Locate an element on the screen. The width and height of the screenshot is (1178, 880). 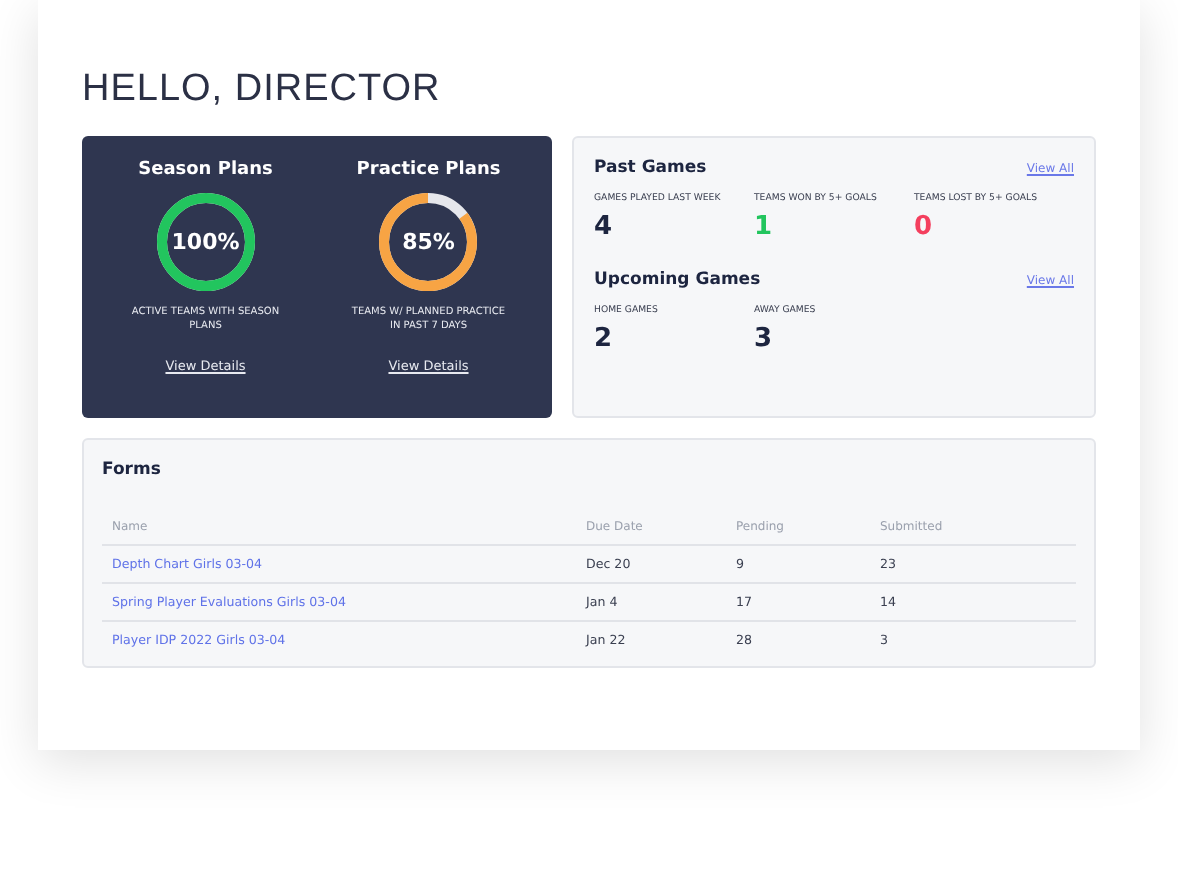
section-title: Forms is located at coordinates (132, 470).